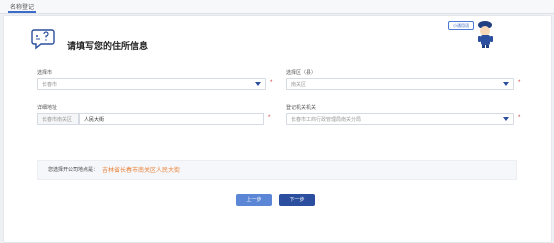 Image resolution: width=554 pixels, height=243 pixels. Describe the element at coordinates (301, 108) in the screenshot. I see `authority-label: 登记机关机关` at that location.